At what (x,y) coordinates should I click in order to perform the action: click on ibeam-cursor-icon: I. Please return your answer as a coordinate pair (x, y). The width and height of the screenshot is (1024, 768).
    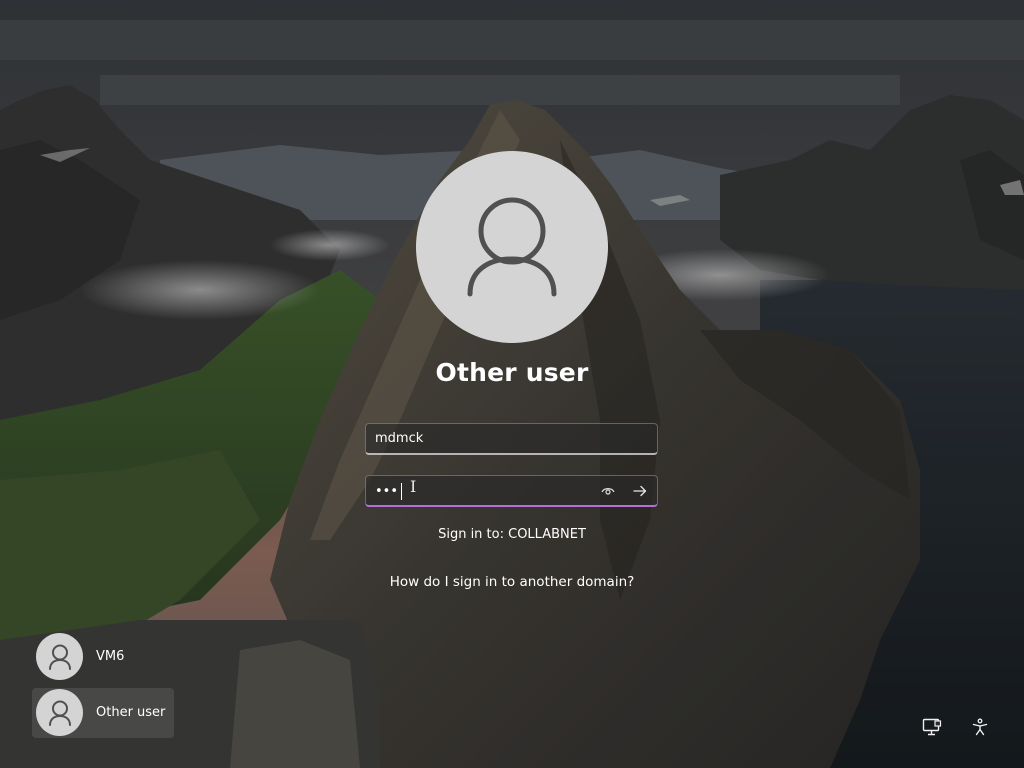
    Looking at the image, I should click on (413, 486).